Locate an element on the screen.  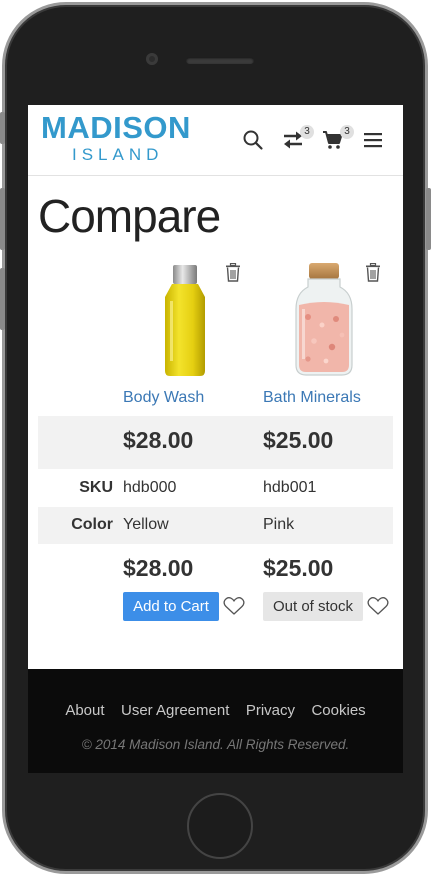
power-button is located at coordinates (428, 219).